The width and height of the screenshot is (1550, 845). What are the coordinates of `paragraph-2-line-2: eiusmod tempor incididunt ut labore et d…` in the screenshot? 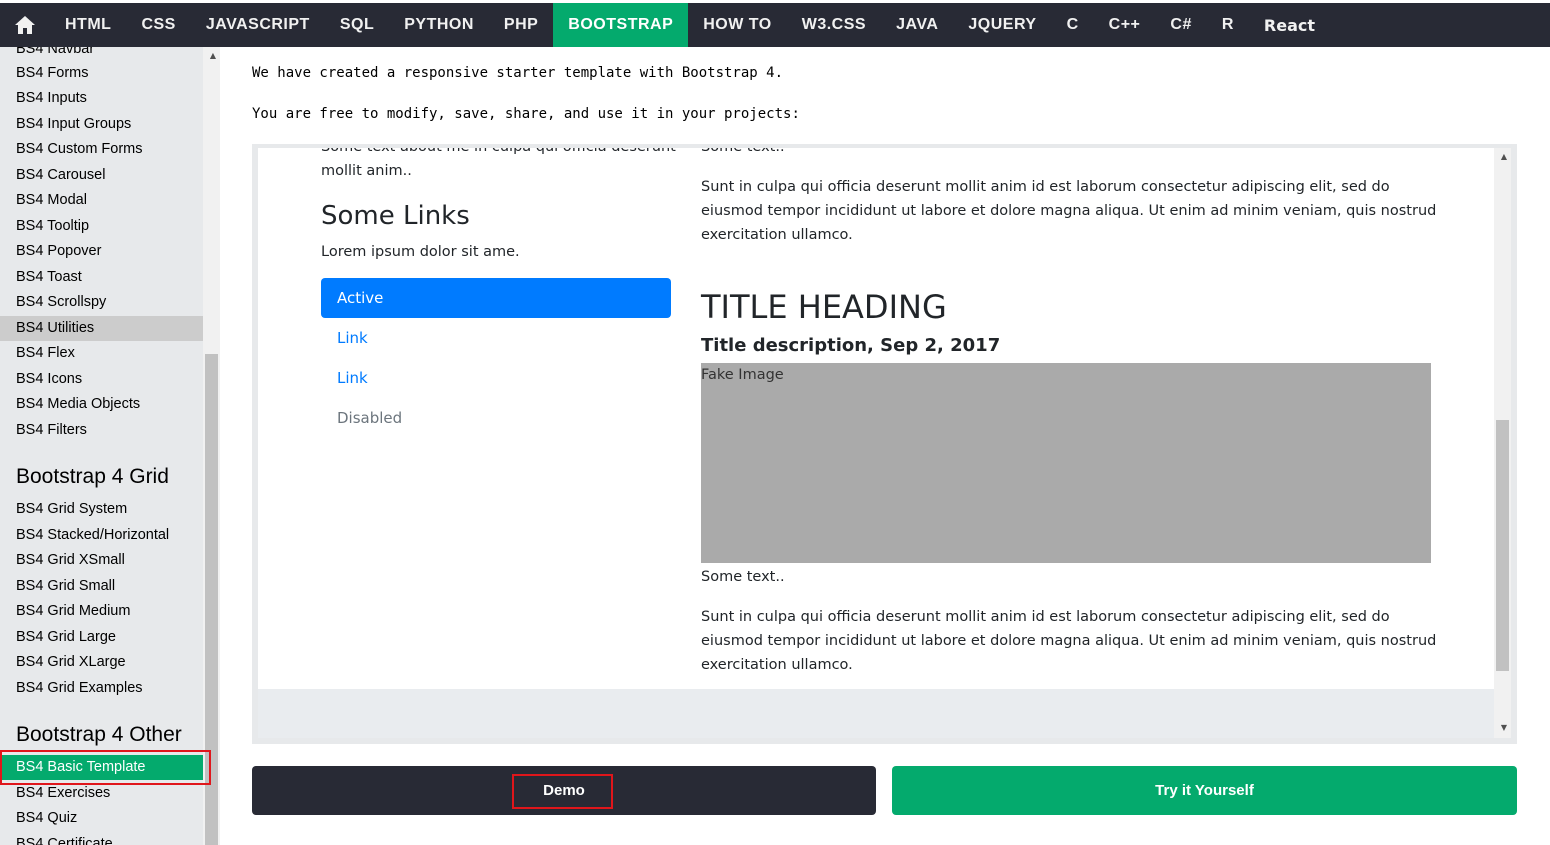 It's located at (1069, 641).